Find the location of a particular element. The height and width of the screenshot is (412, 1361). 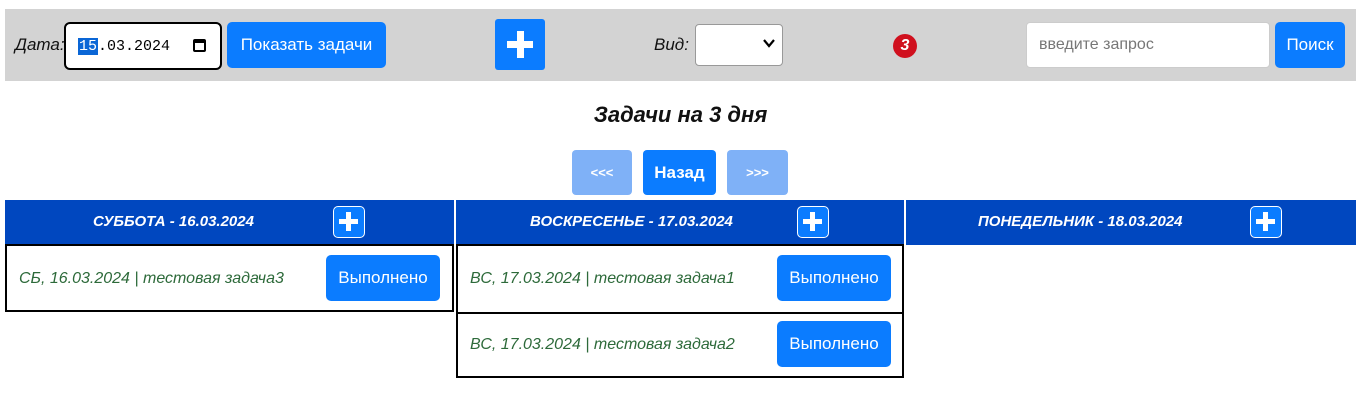

date-input: 15.03.2024 is located at coordinates (143, 46).